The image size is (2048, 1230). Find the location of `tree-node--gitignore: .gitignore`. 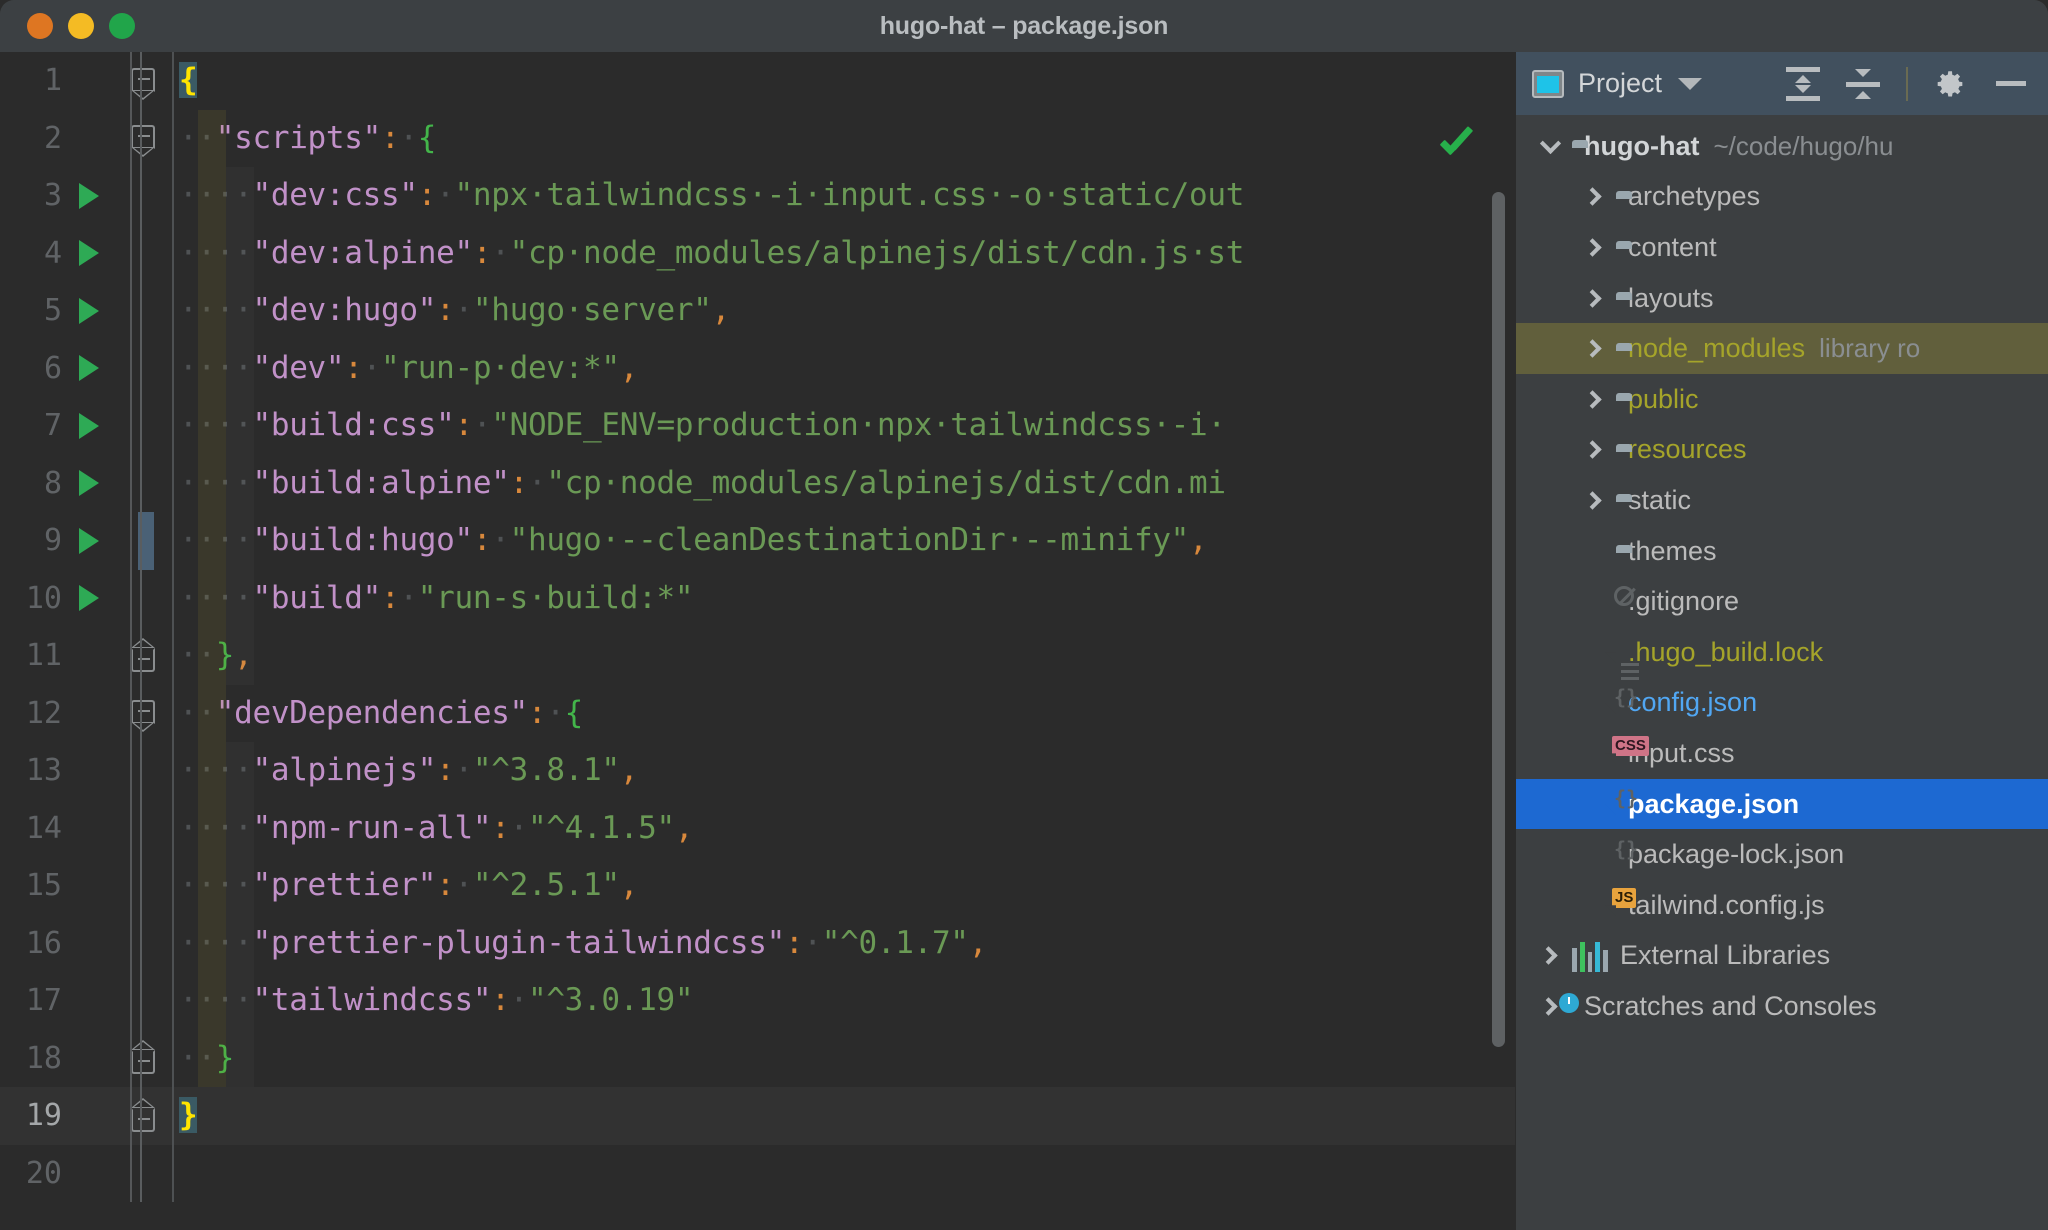

tree-node--gitignore: .gitignore is located at coordinates (1782, 601).